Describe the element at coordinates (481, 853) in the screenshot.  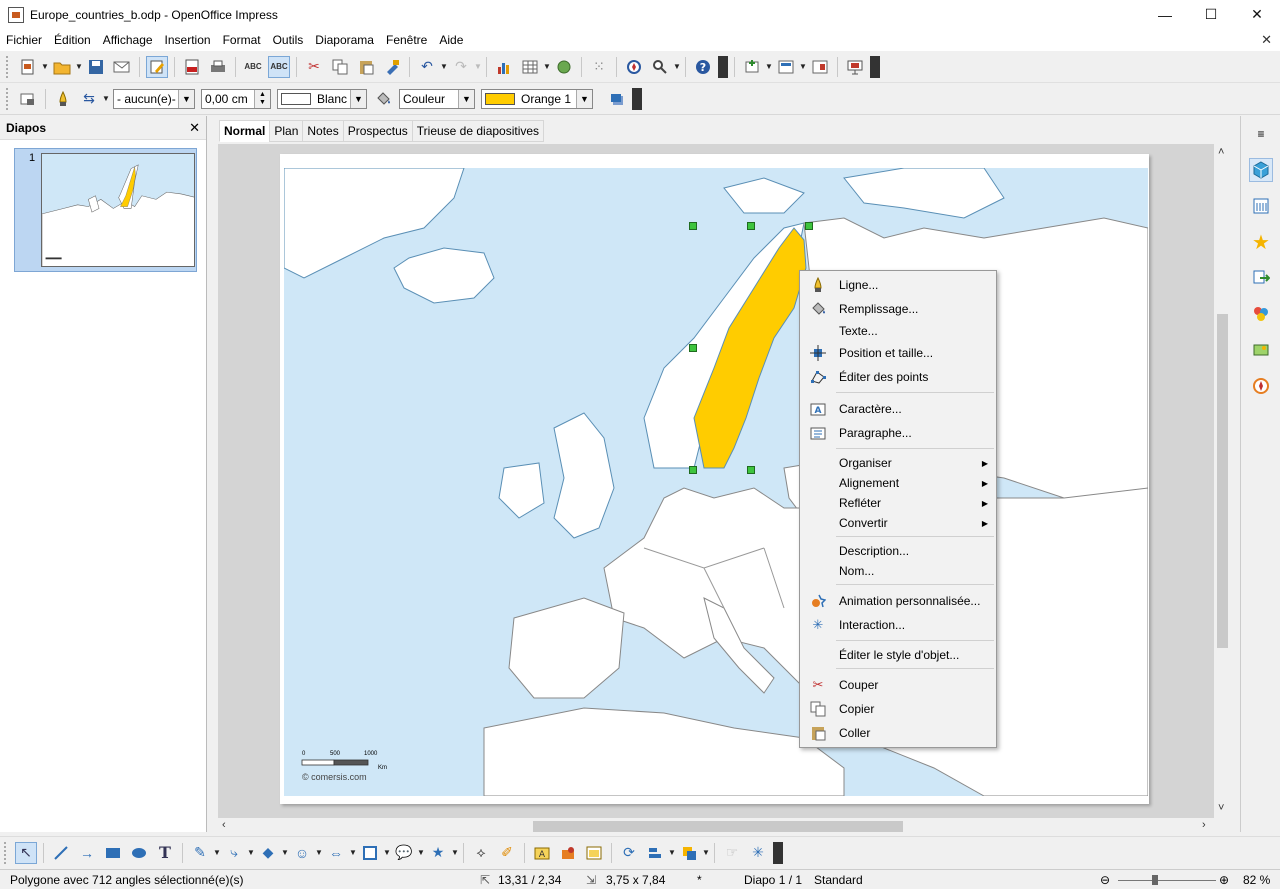
I see `points-icon: ⟡` at that location.